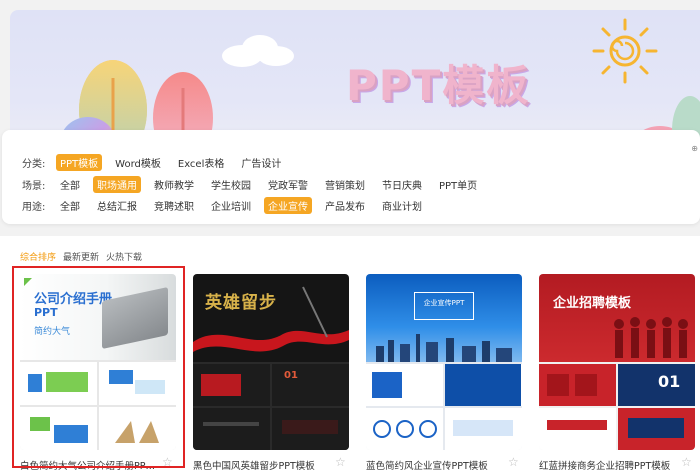  What do you see at coordinates (625, 51) in the screenshot?
I see `sun-icon` at bounding box center [625, 51].